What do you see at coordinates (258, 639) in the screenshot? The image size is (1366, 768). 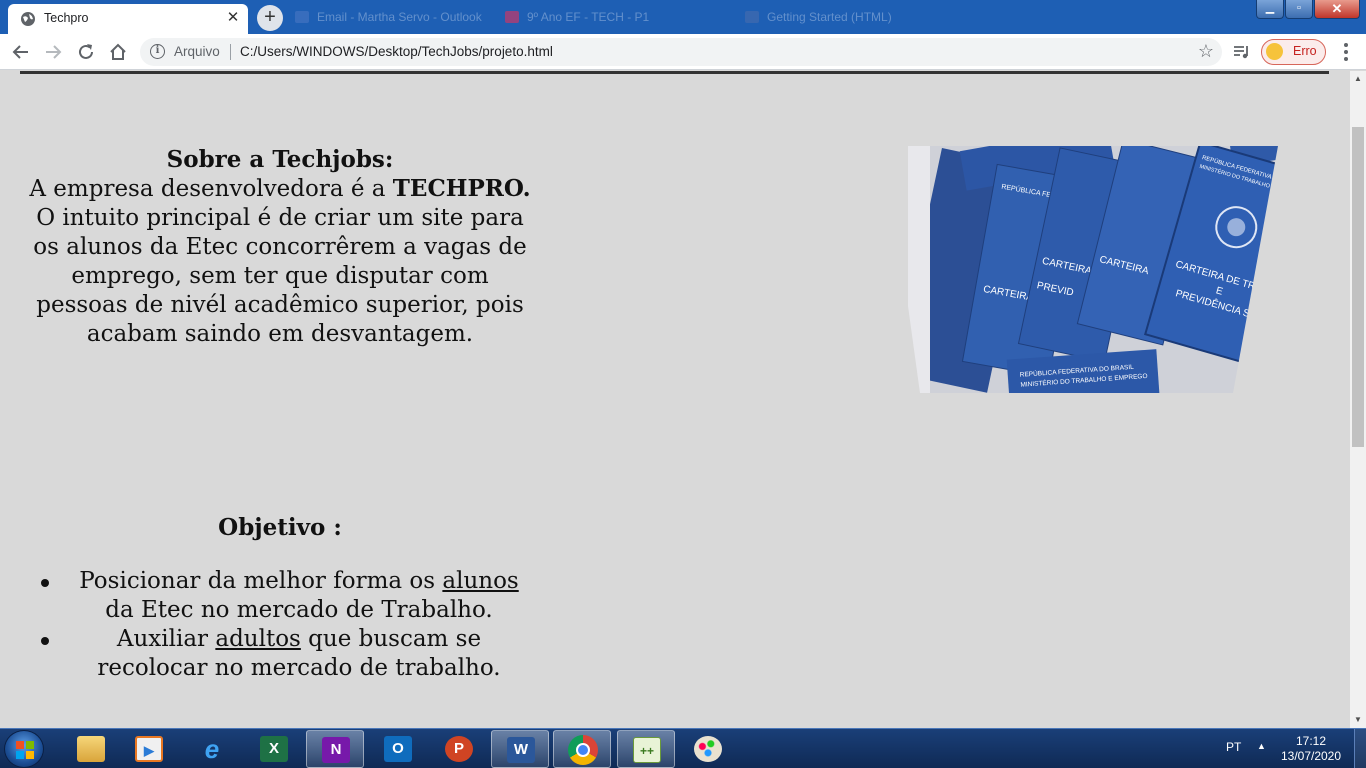 I see `link-adultos: adultos` at bounding box center [258, 639].